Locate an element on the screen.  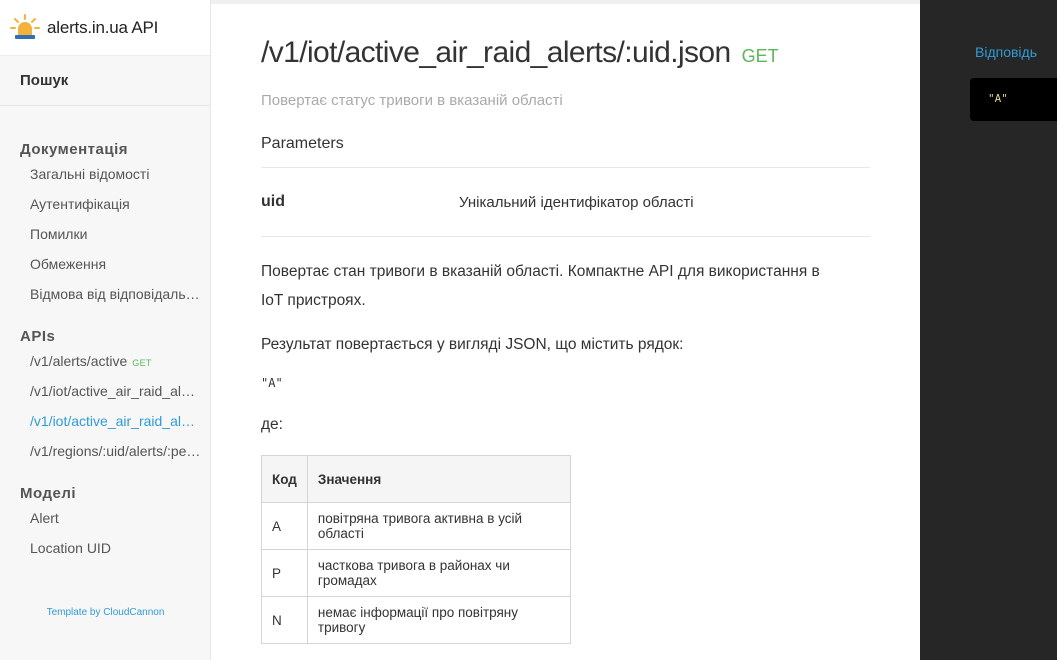
table-header-row: Код Значення is located at coordinates (416, 479).